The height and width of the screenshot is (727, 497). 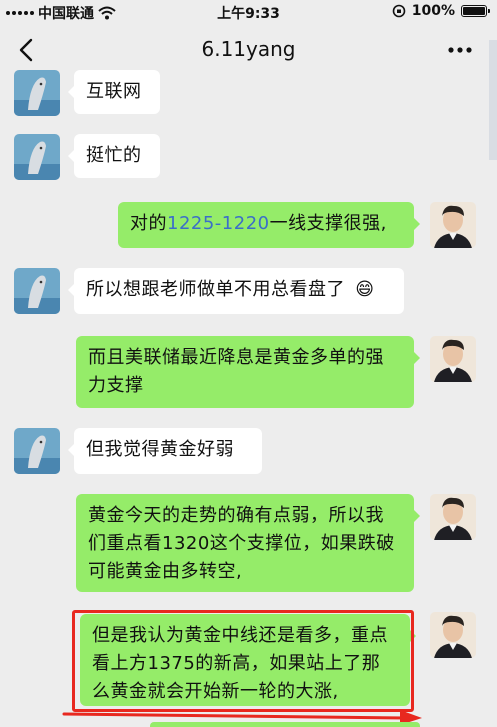 I want to click on message-bubble: 所以想跟老师做单不用总看盘了 😄, so click(x=236, y=291).